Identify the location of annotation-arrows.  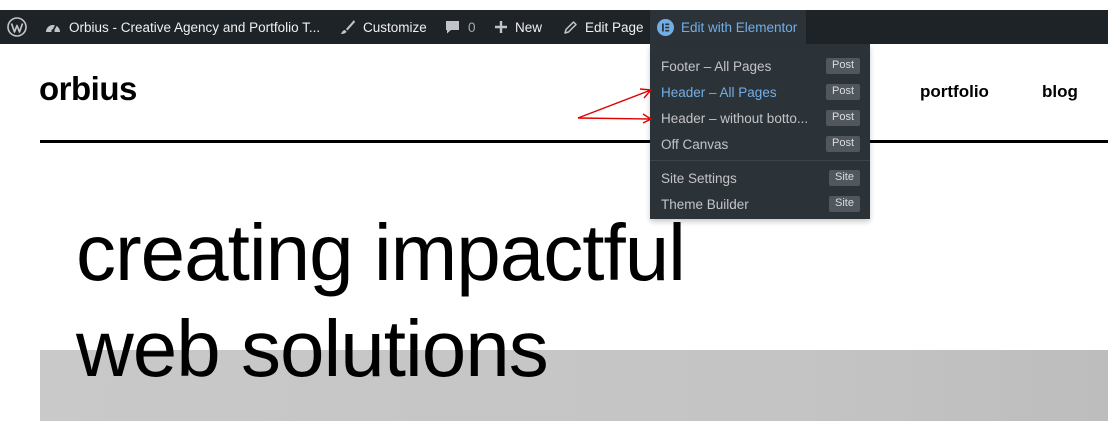
(615, 106).